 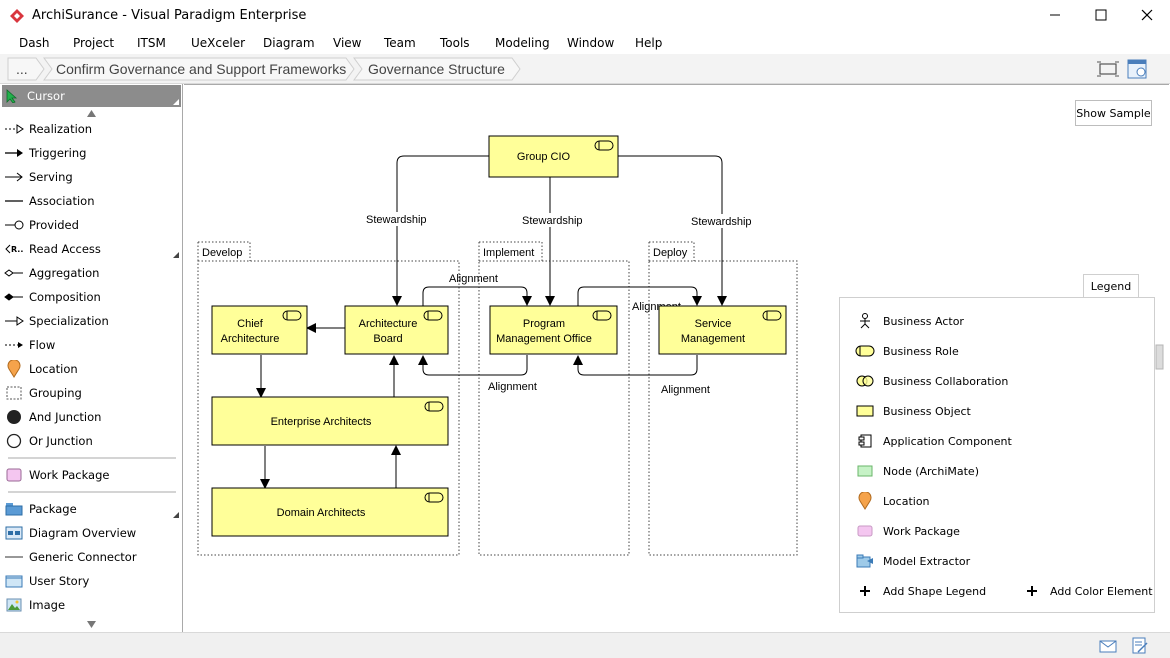 What do you see at coordinates (1159, 357) in the screenshot?
I see `vertical-scroll-handle` at bounding box center [1159, 357].